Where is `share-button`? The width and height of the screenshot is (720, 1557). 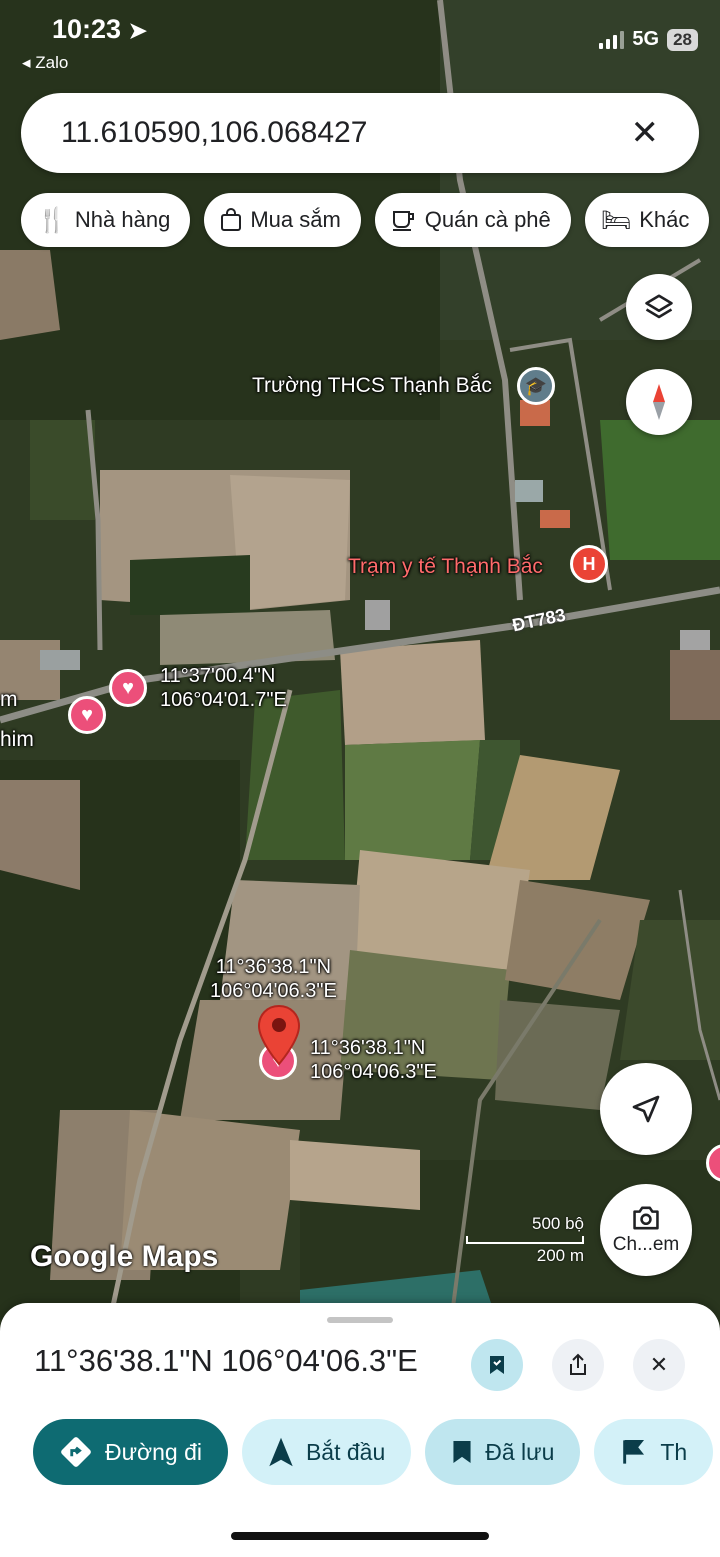
share-button is located at coordinates (578, 1365).